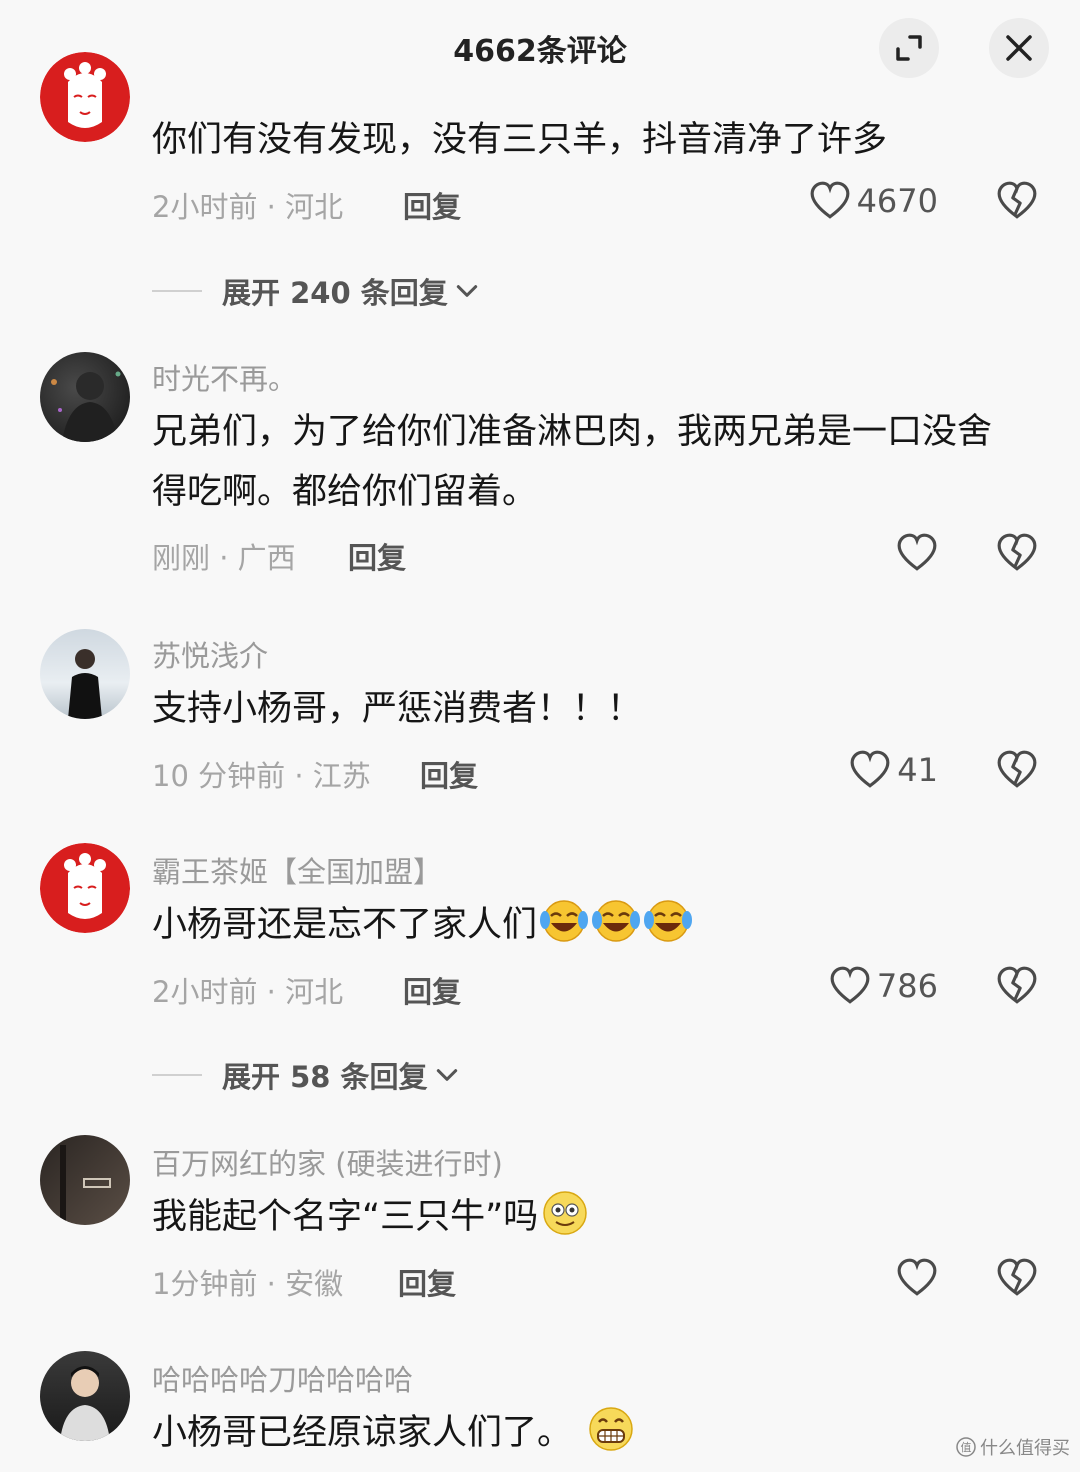 The width and height of the screenshot is (1080, 1472). I want to click on close-icon, so click(1019, 48).